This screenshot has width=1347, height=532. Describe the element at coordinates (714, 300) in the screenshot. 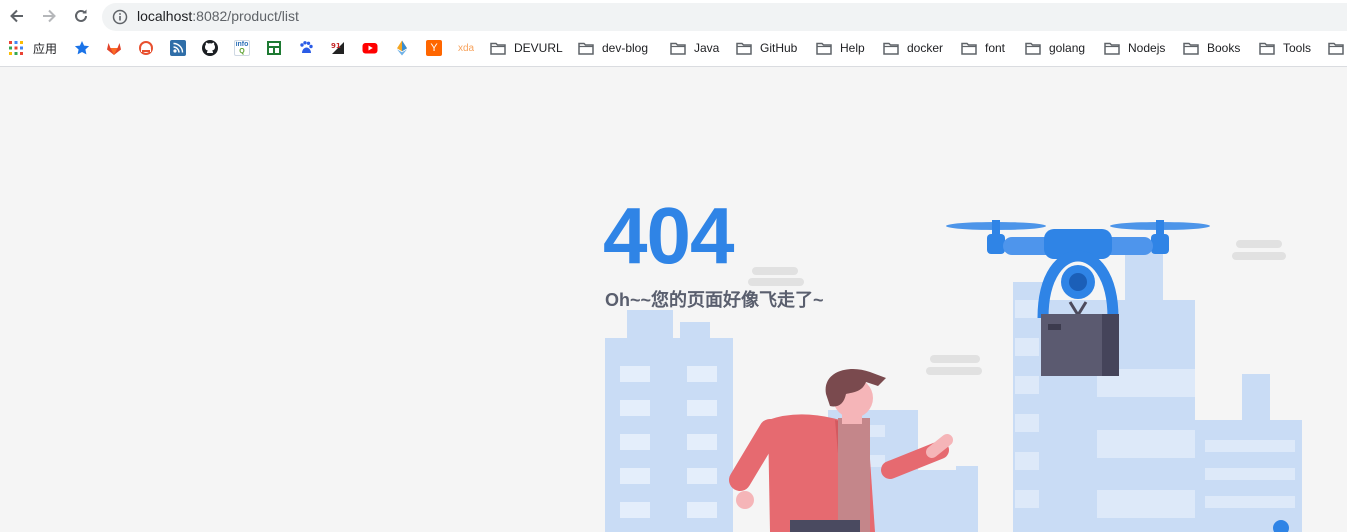

I see `error-message: Oh~~您的页面好像飞走了~` at that location.